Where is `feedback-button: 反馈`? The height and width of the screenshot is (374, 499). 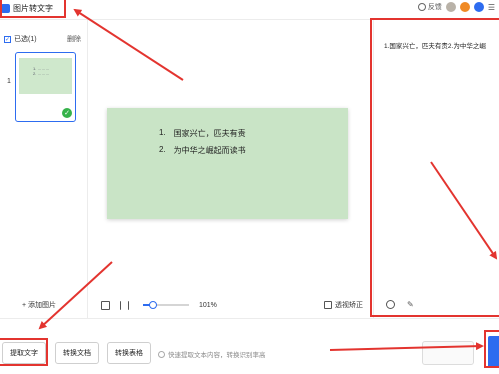 feedback-button: 反馈 is located at coordinates (429, 7).